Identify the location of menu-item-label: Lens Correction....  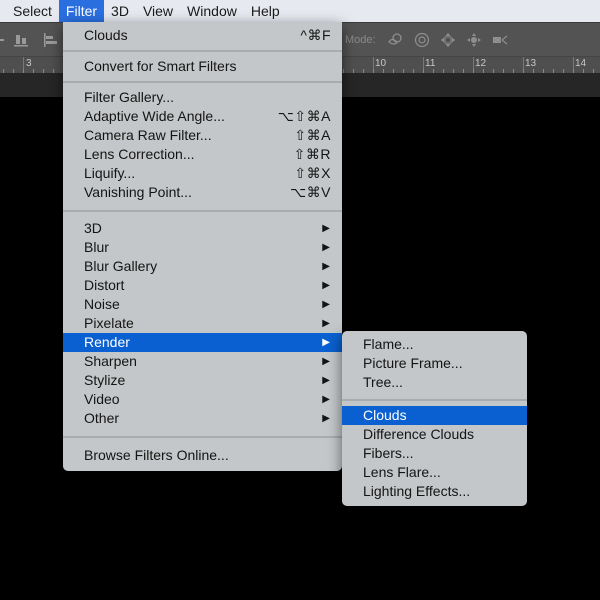
(139, 154).